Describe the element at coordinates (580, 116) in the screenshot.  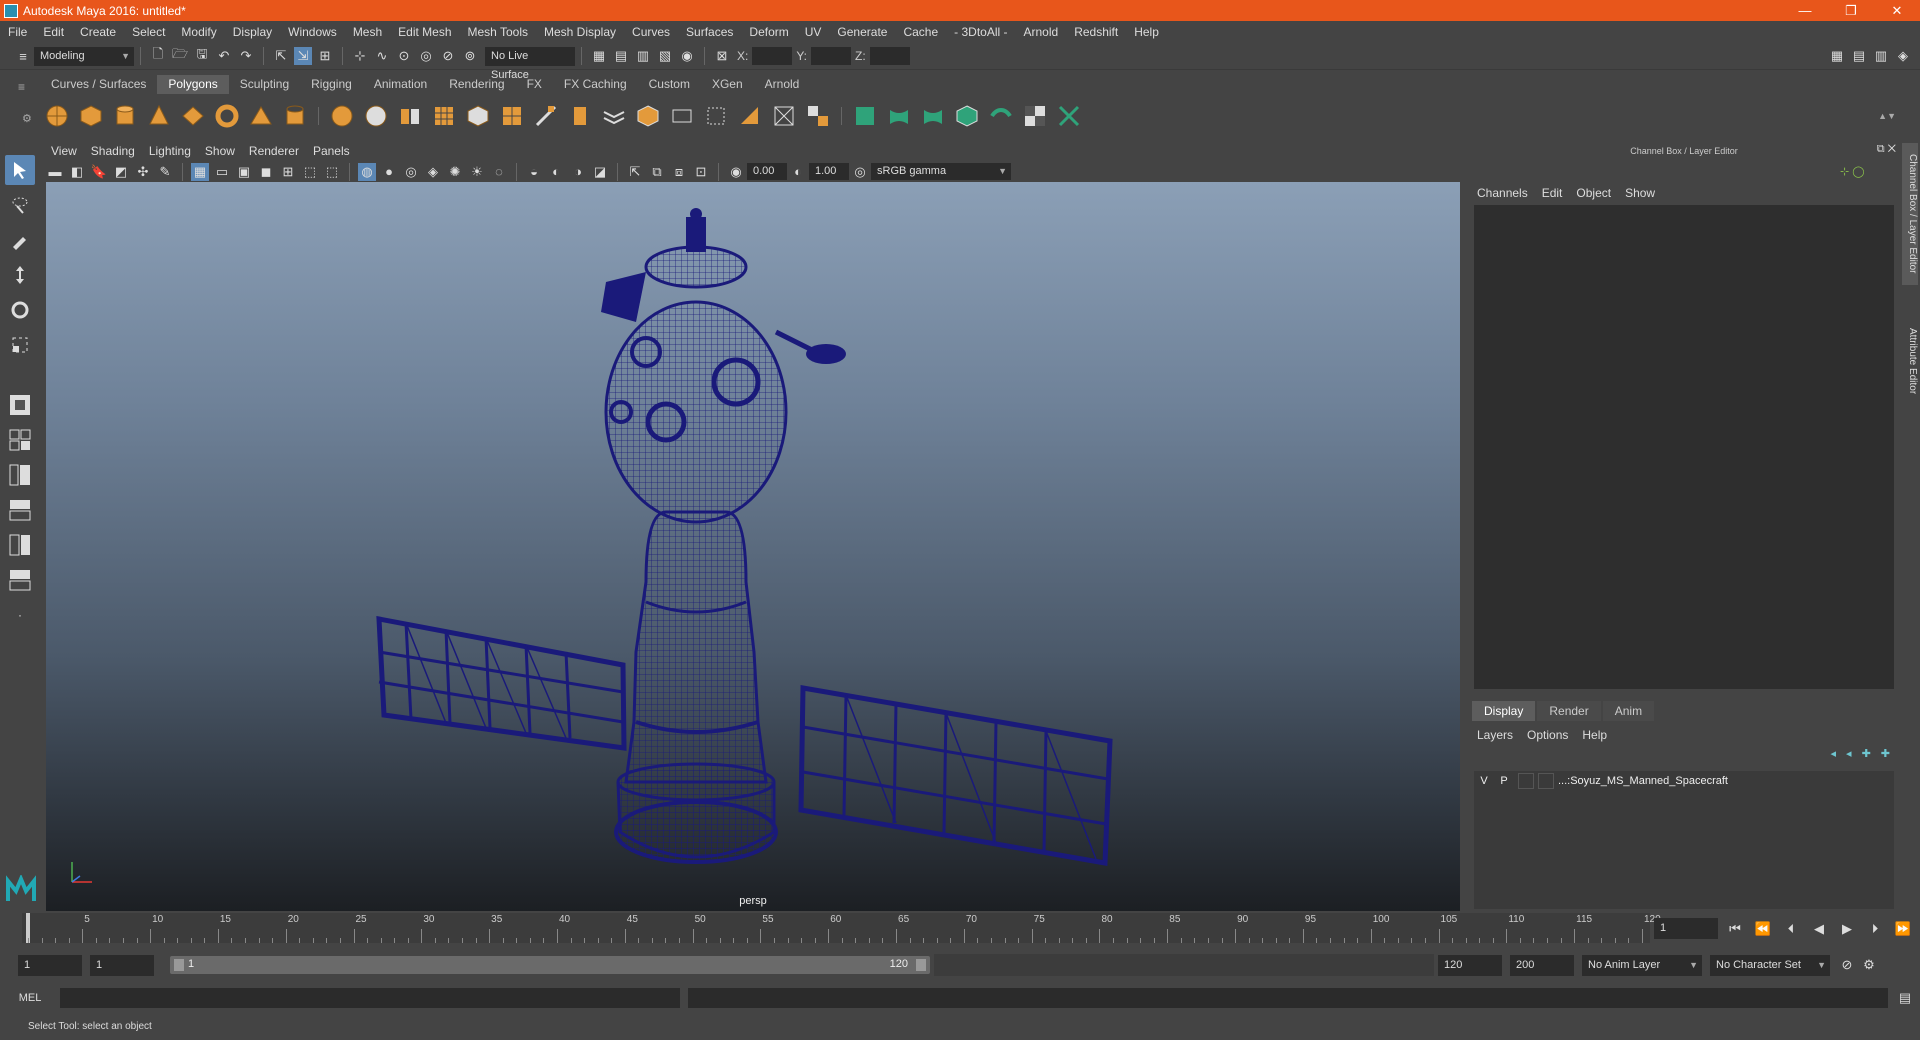
I see `bevel-icon` at that location.